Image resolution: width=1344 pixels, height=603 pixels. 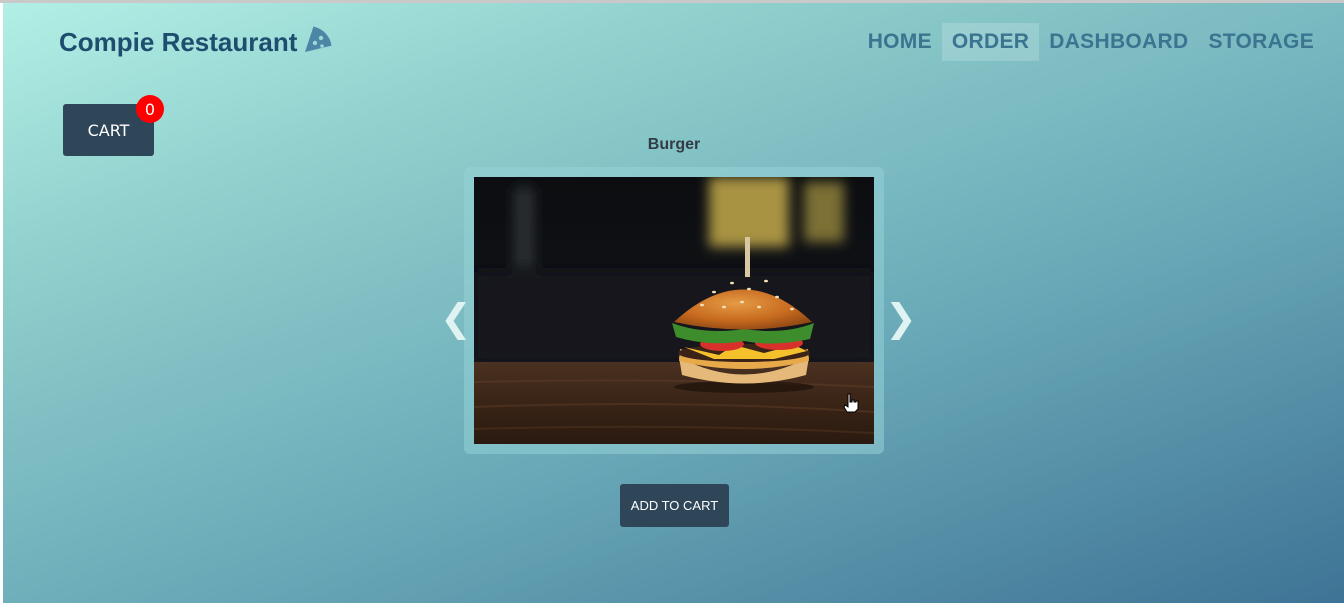 I want to click on main-nav: HOME ORDER DASHBOARD STORAGE, so click(x=1091, y=42).